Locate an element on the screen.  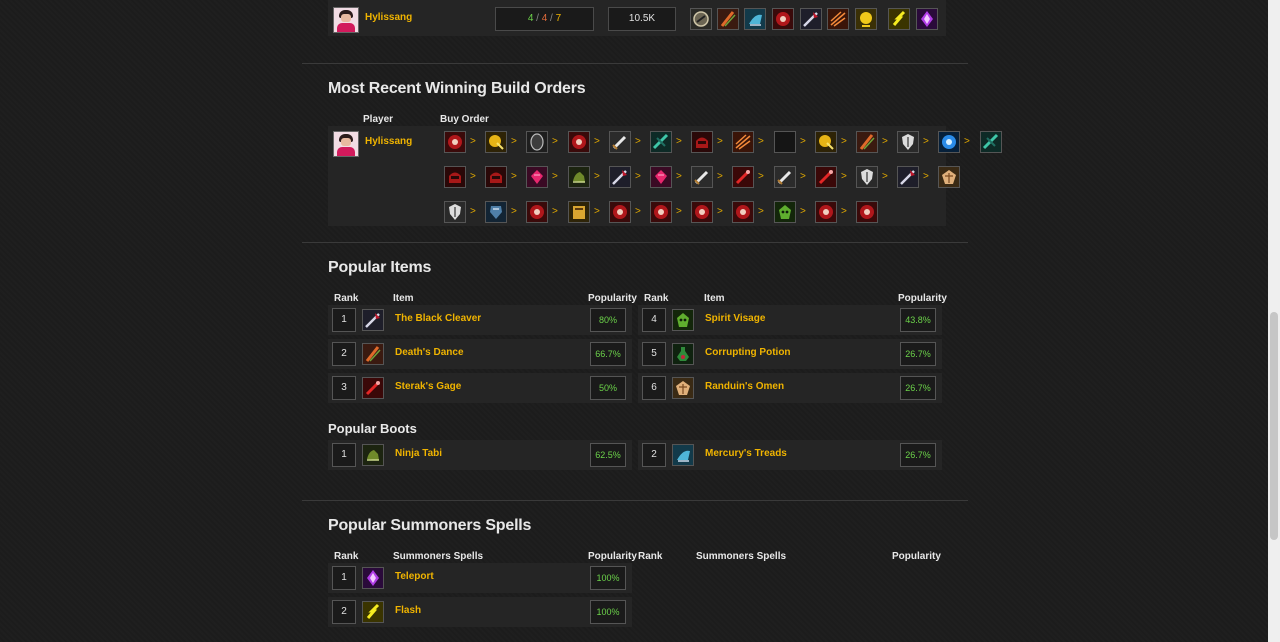
orb-icon is located at coordinates (701, 19).